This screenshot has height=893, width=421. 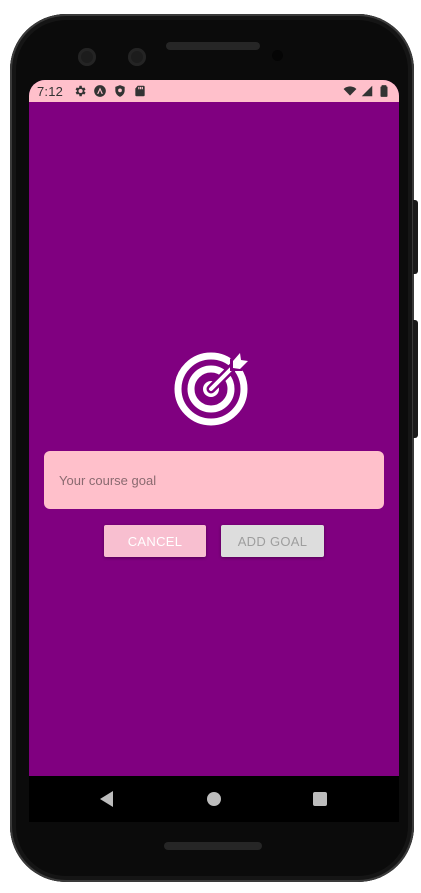 What do you see at coordinates (213, 387) in the screenshot?
I see `target-icon` at bounding box center [213, 387].